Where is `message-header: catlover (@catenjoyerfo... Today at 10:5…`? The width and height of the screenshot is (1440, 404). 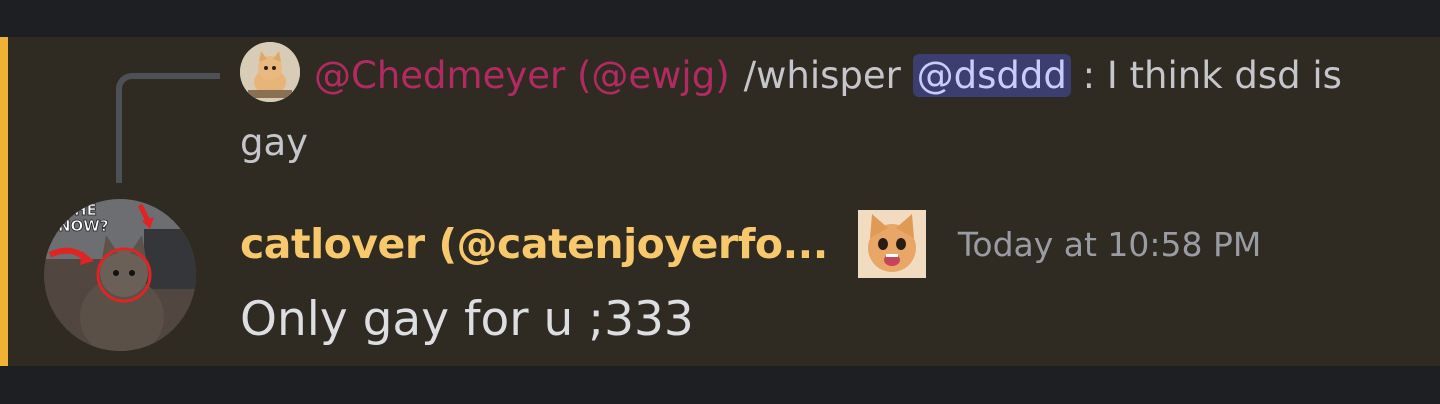 message-header: catlover (@catenjoyerfo... Today at 10:5… is located at coordinates (750, 244).